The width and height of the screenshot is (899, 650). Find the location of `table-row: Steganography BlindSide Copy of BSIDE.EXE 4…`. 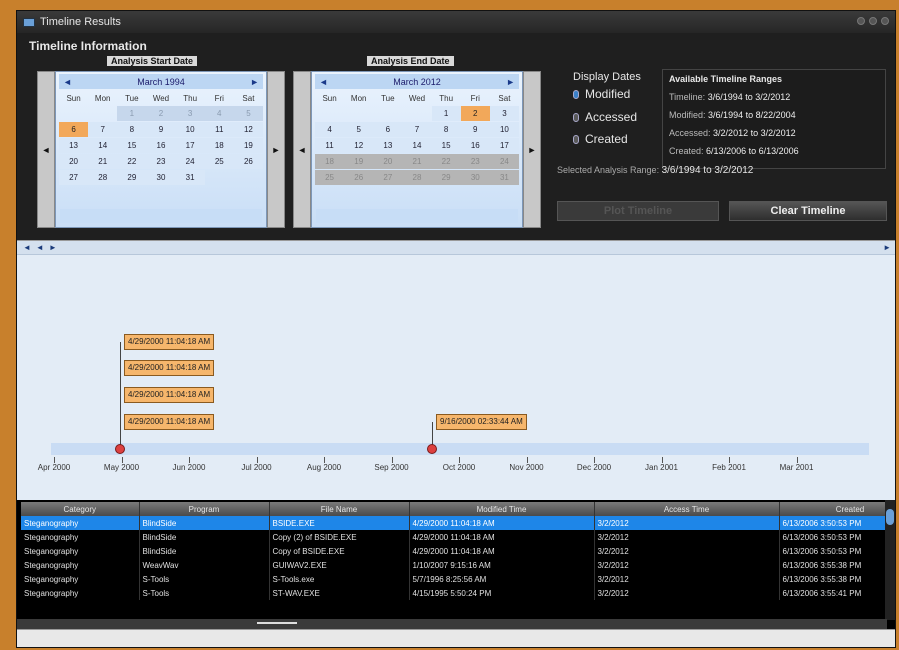

table-row: Steganography BlindSide Copy of BSIDE.EXE 4… is located at coordinates (458, 551).